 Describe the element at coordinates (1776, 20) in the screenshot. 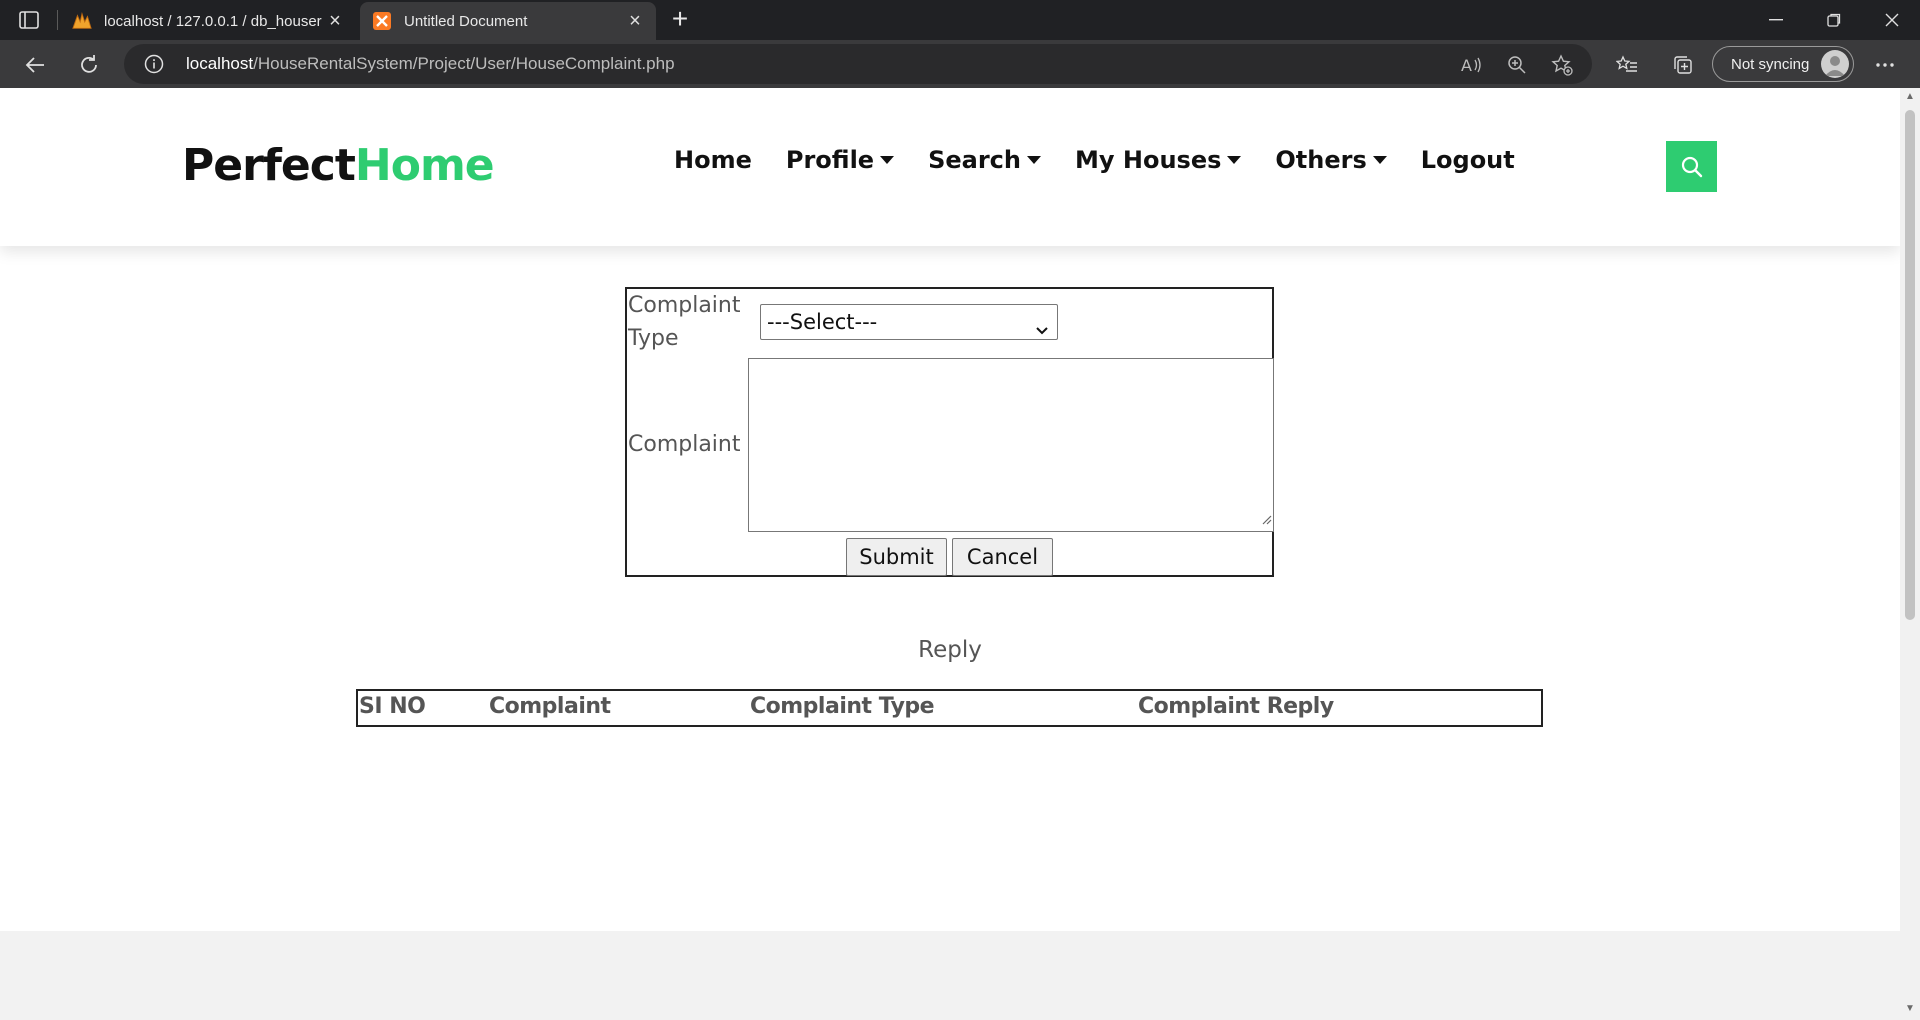

I see `minimize-icon` at that location.